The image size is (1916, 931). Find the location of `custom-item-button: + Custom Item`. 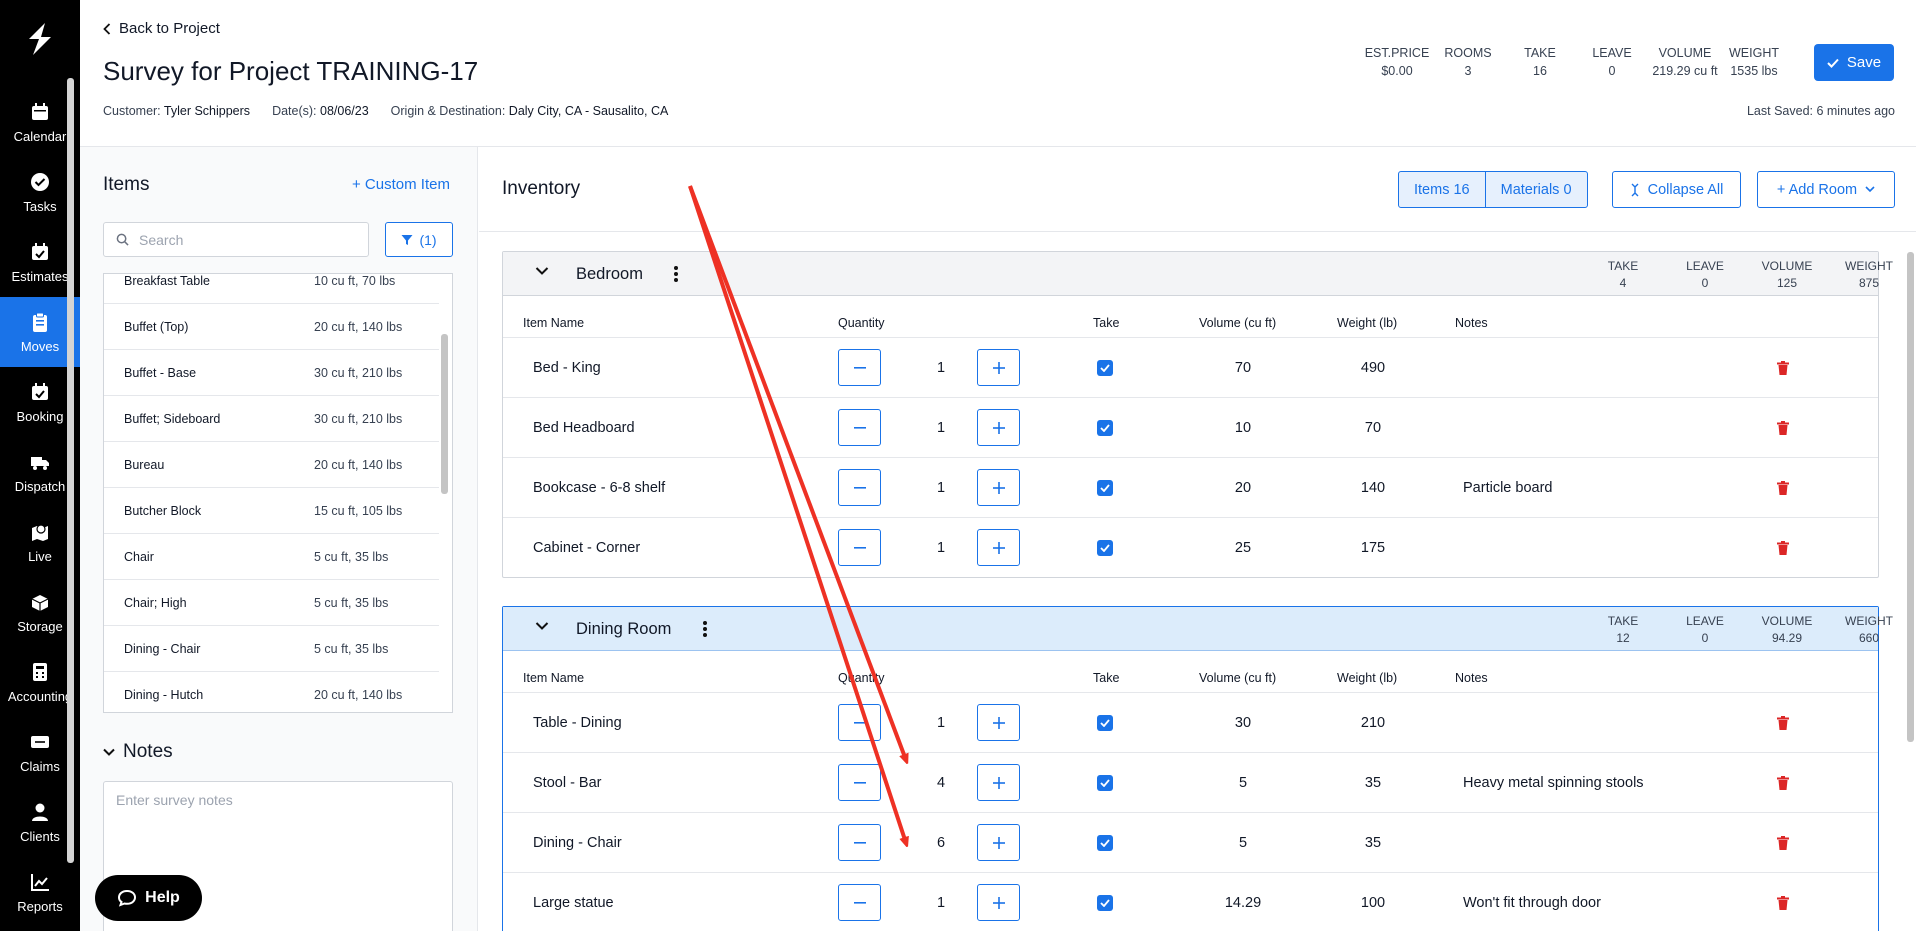

custom-item-button: + Custom Item is located at coordinates (401, 184).